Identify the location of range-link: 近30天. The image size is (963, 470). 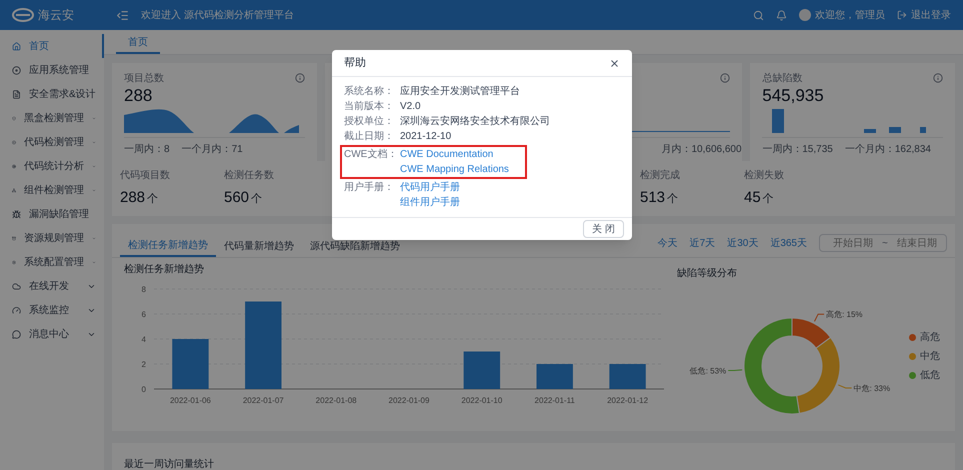
(742, 243).